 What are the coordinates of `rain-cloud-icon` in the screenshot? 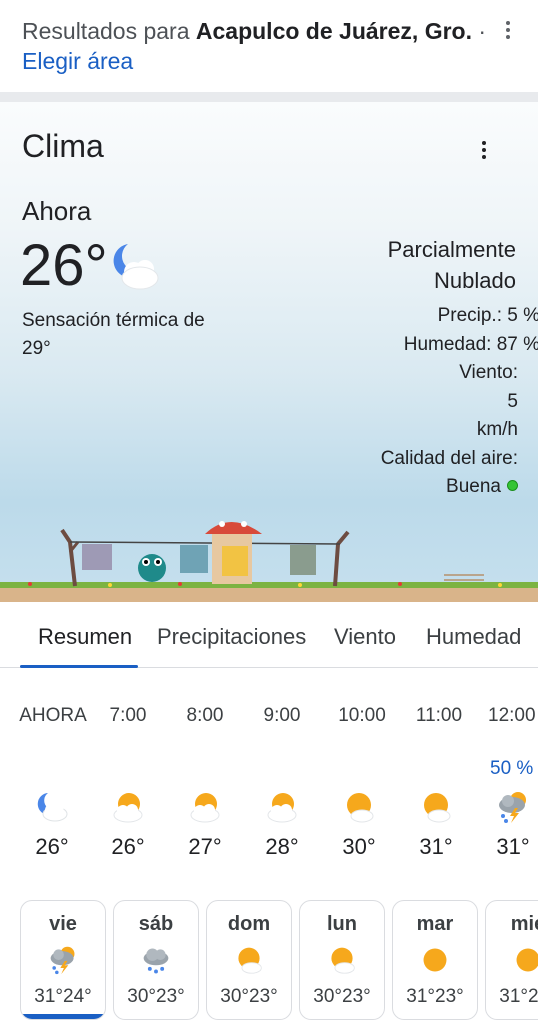 It's located at (156, 961).